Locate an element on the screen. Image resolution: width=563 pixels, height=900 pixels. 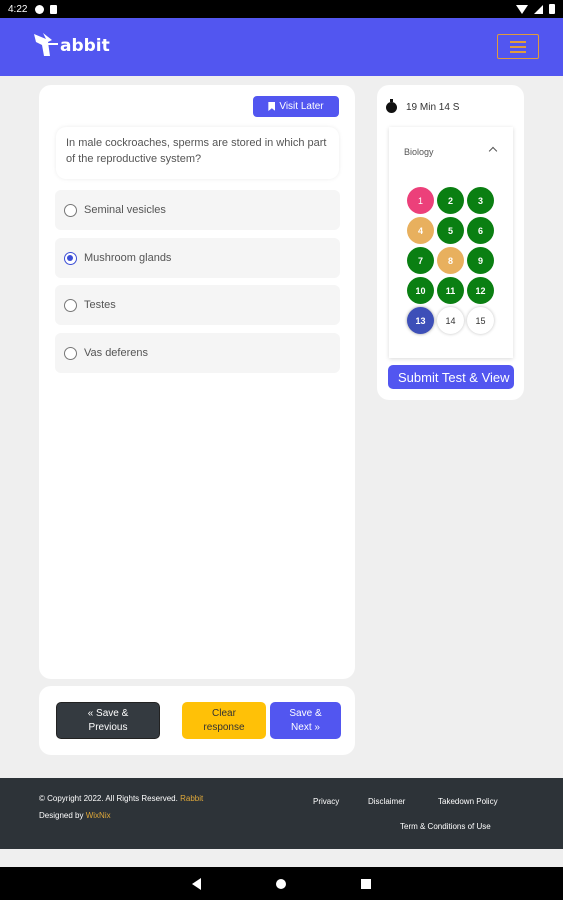
designer-link: WixNix is located at coordinates (98, 815).